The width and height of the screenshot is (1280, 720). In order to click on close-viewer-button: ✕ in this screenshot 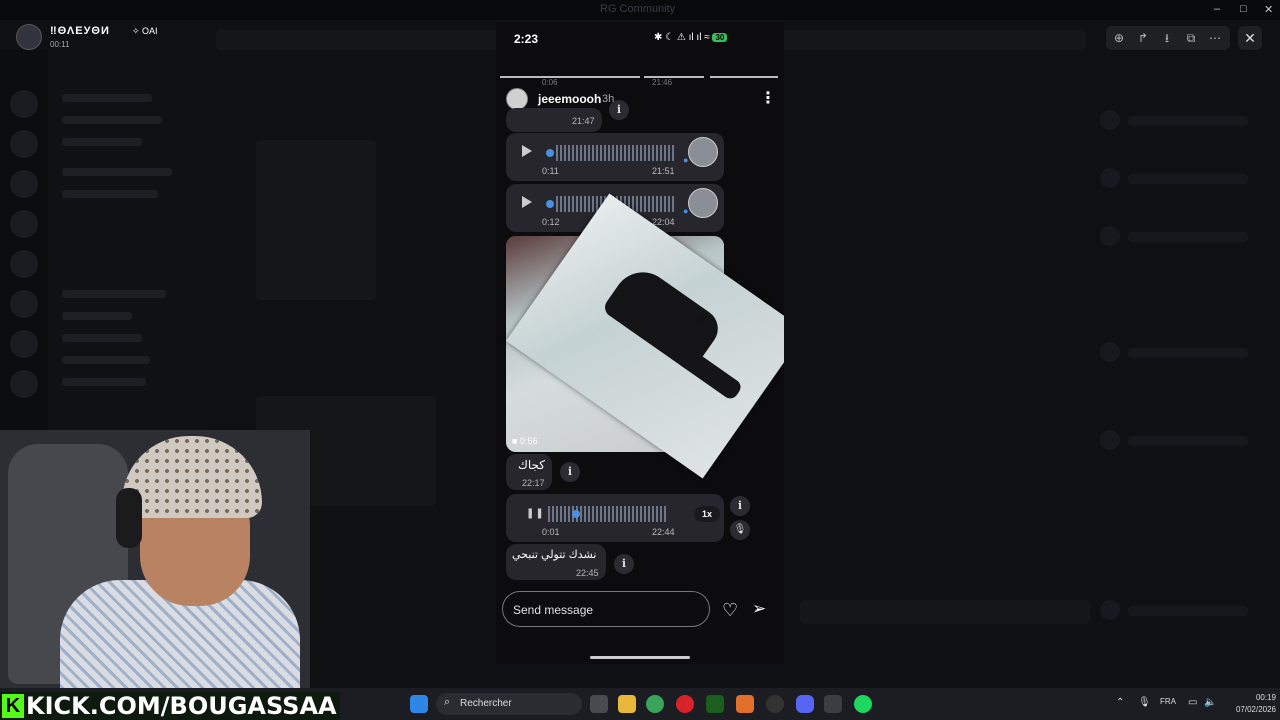, I will do `click(1250, 38)`.